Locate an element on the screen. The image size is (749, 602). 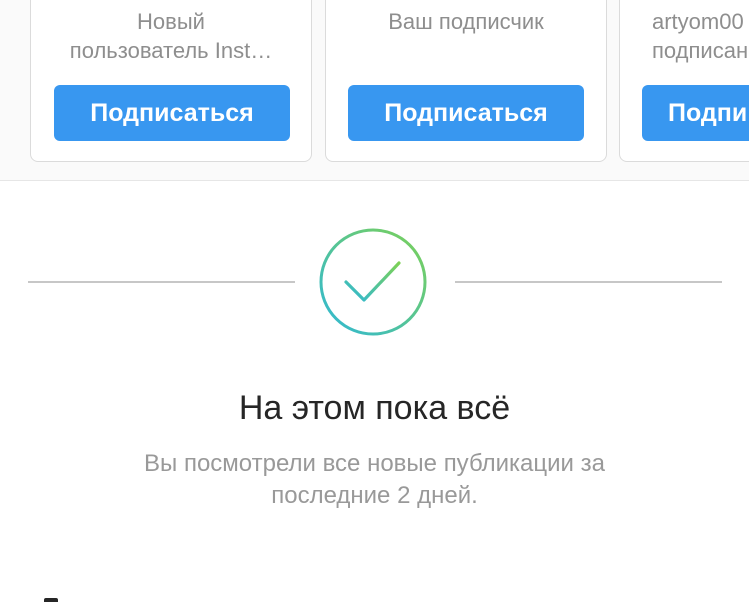
right-divider is located at coordinates (588, 282).